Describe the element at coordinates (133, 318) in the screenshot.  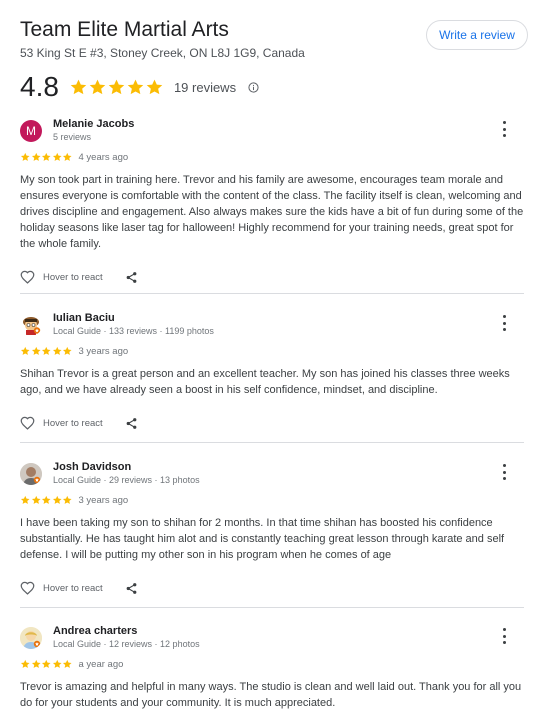
I see `review-author: Iulian Baciu` at that location.